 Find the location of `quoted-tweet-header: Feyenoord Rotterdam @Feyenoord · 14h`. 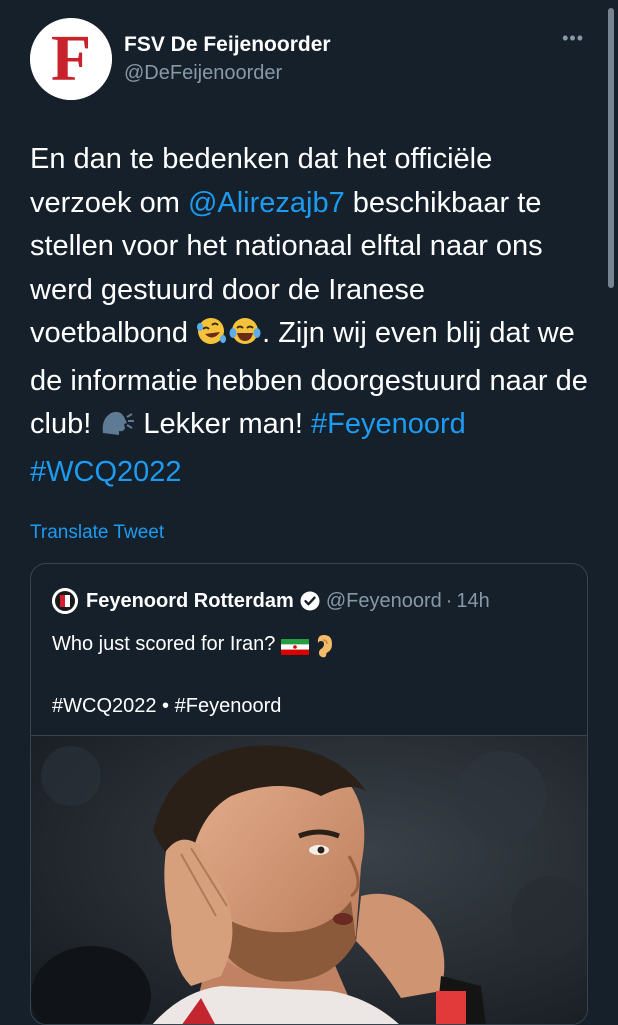

quoted-tweet-header: Feyenoord Rotterdam @Feyenoord · 14h is located at coordinates (271, 601).